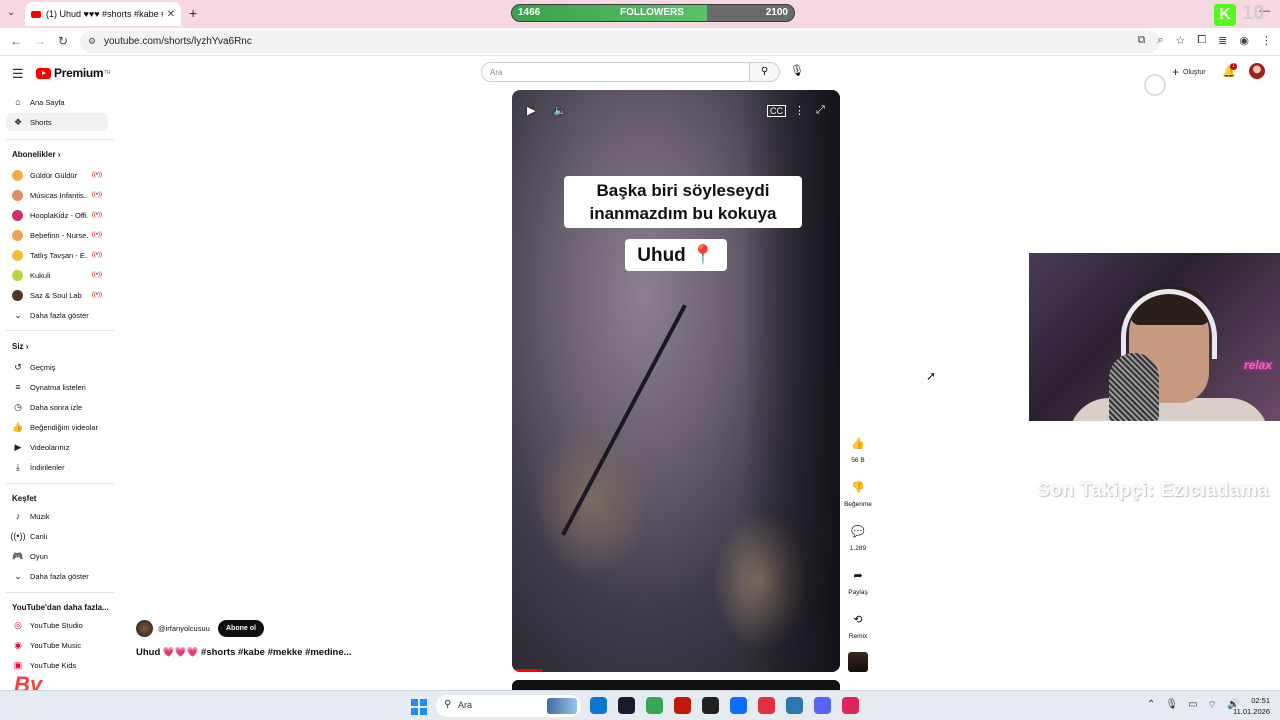 This screenshot has height=720, width=1280. What do you see at coordinates (18, 74) in the screenshot?
I see `hamburger-menu-icon: ☰` at bounding box center [18, 74].